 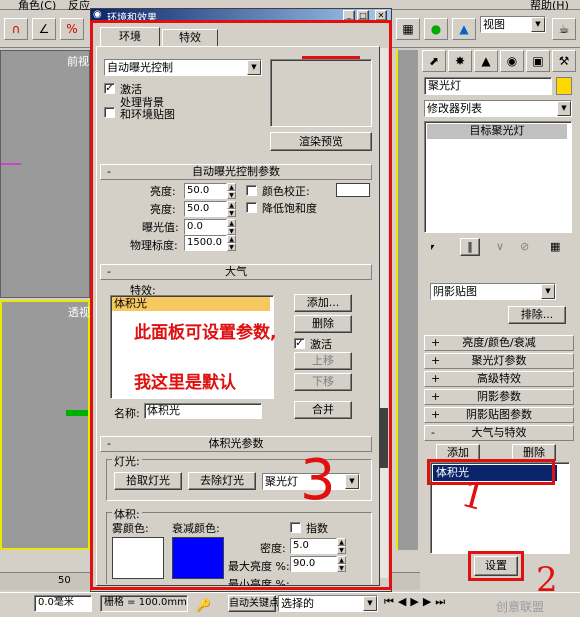 What do you see at coordinates (434, 61) in the screenshot?
I see `create-tab-icon: ⬈` at bounding box center [434, 61].